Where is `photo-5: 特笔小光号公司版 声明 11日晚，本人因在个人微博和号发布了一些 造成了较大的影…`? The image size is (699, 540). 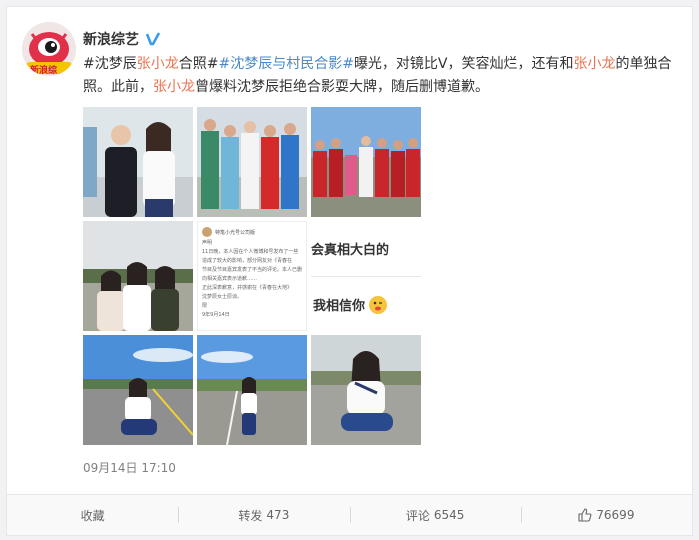
photo-5: 特笔小光号公司版 声明 11日晚，本人因在个人微博和号发布了一些 造成了较大的影… is located at coordinates (252, 276).